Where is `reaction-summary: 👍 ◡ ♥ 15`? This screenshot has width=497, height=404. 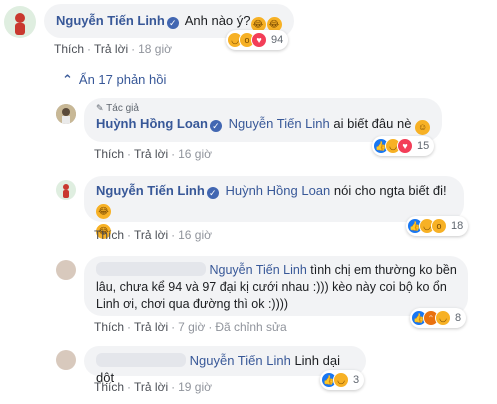
reaction-summary: 👍 ◡ ♥ 15 is located at coordinates (403, 146).